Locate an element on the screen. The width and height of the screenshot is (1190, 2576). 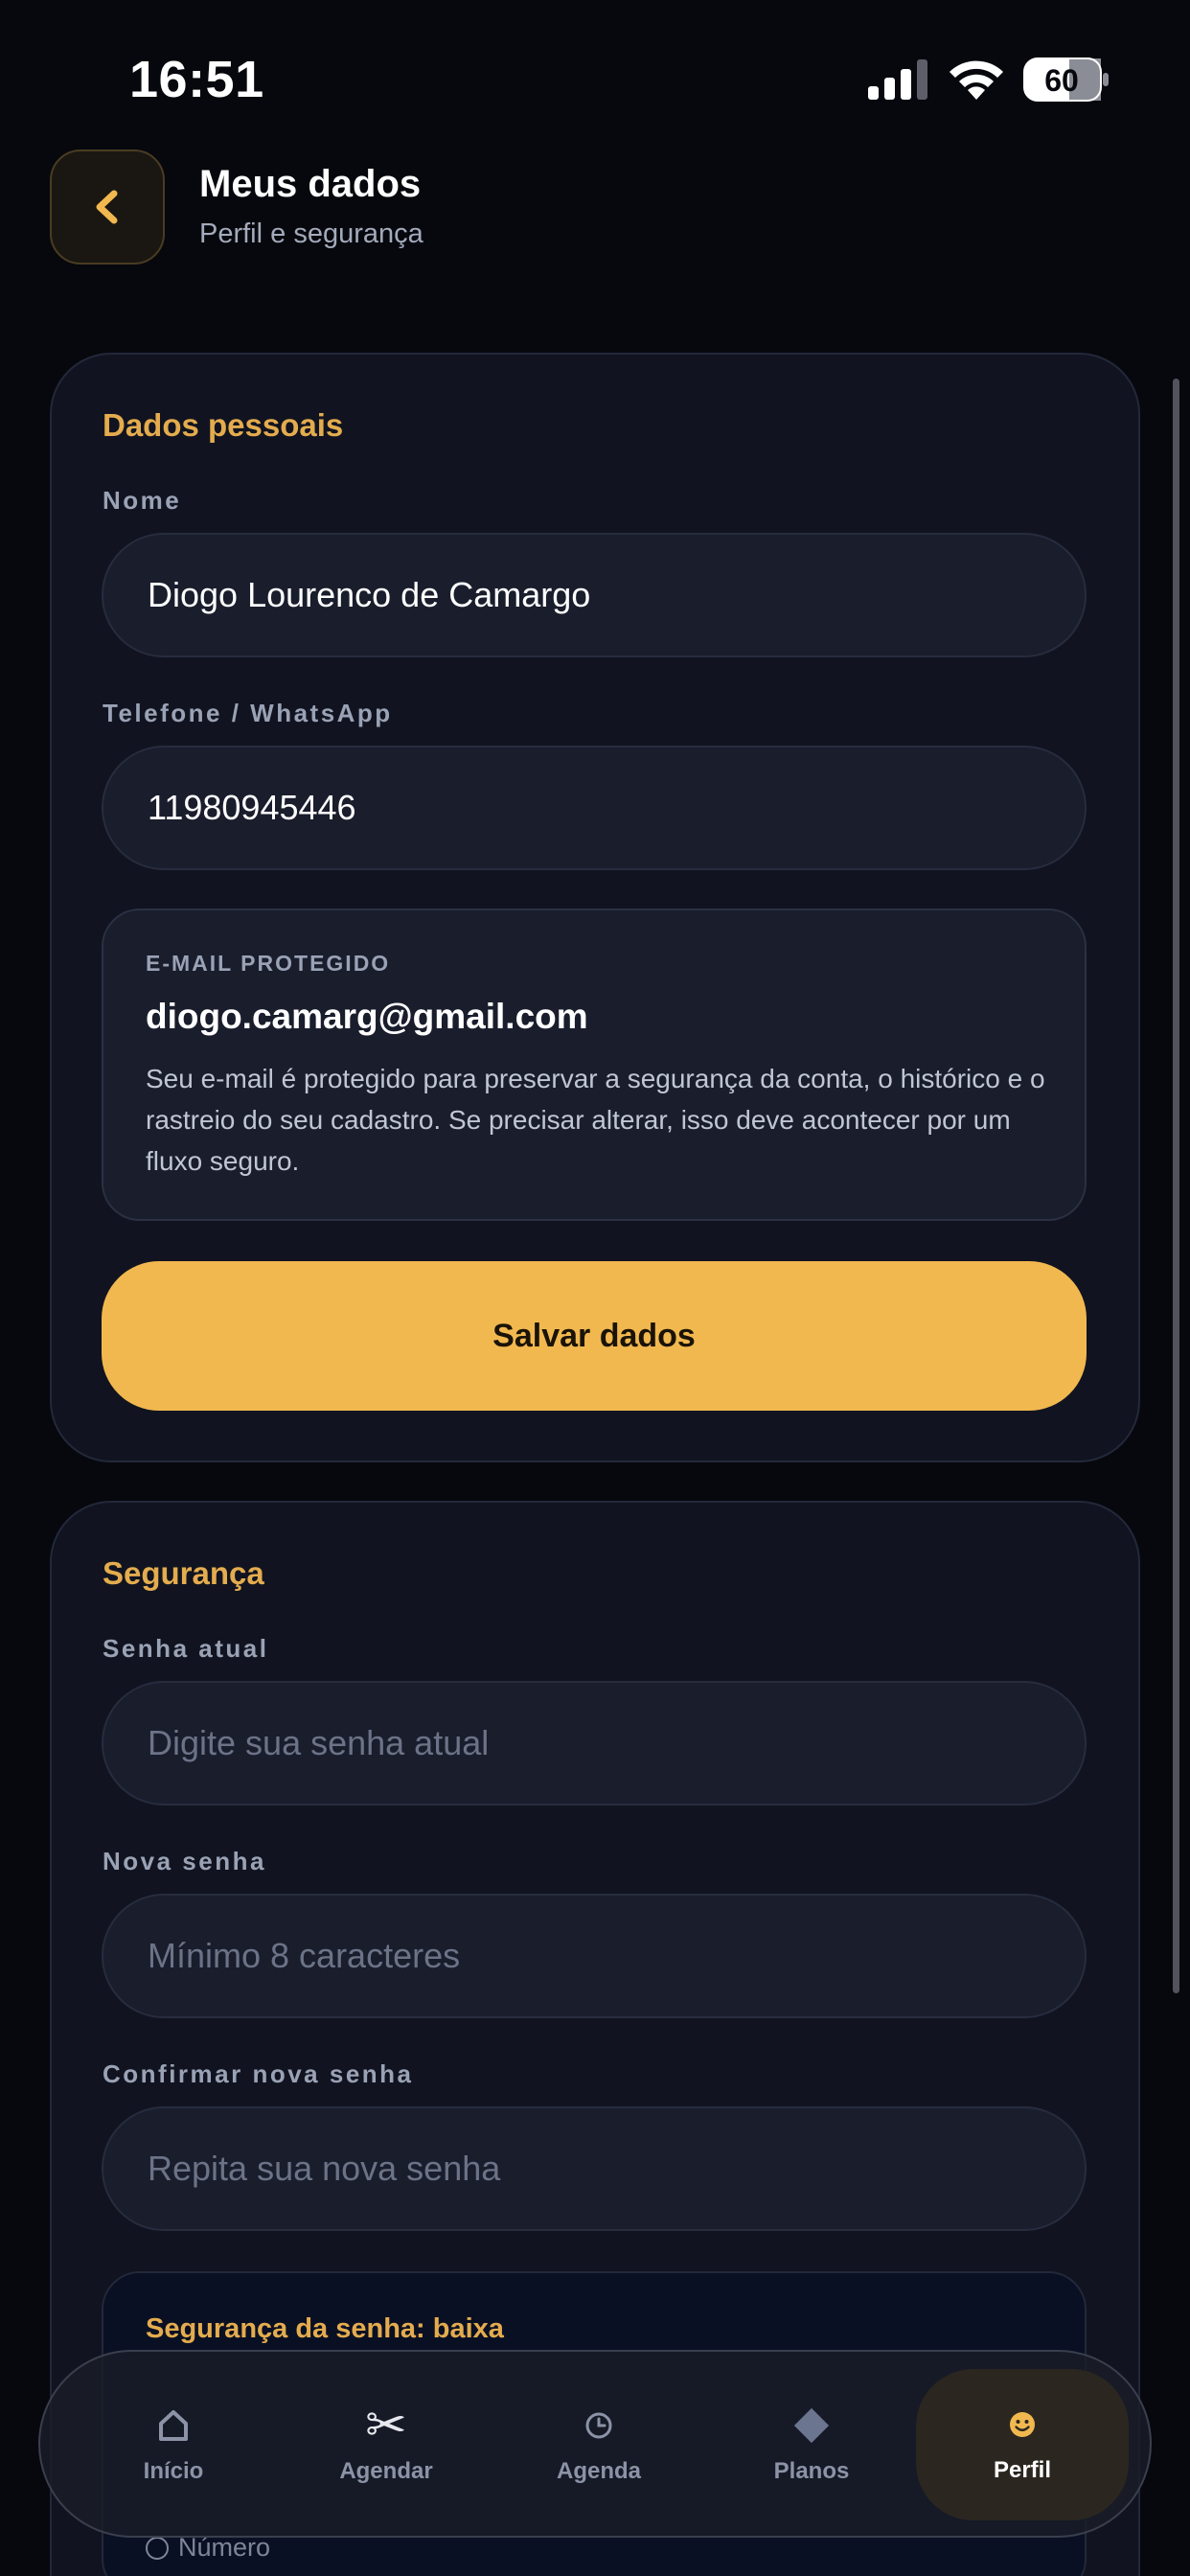
scissors-icon: ✂ is located at coordinates (386, 2425).